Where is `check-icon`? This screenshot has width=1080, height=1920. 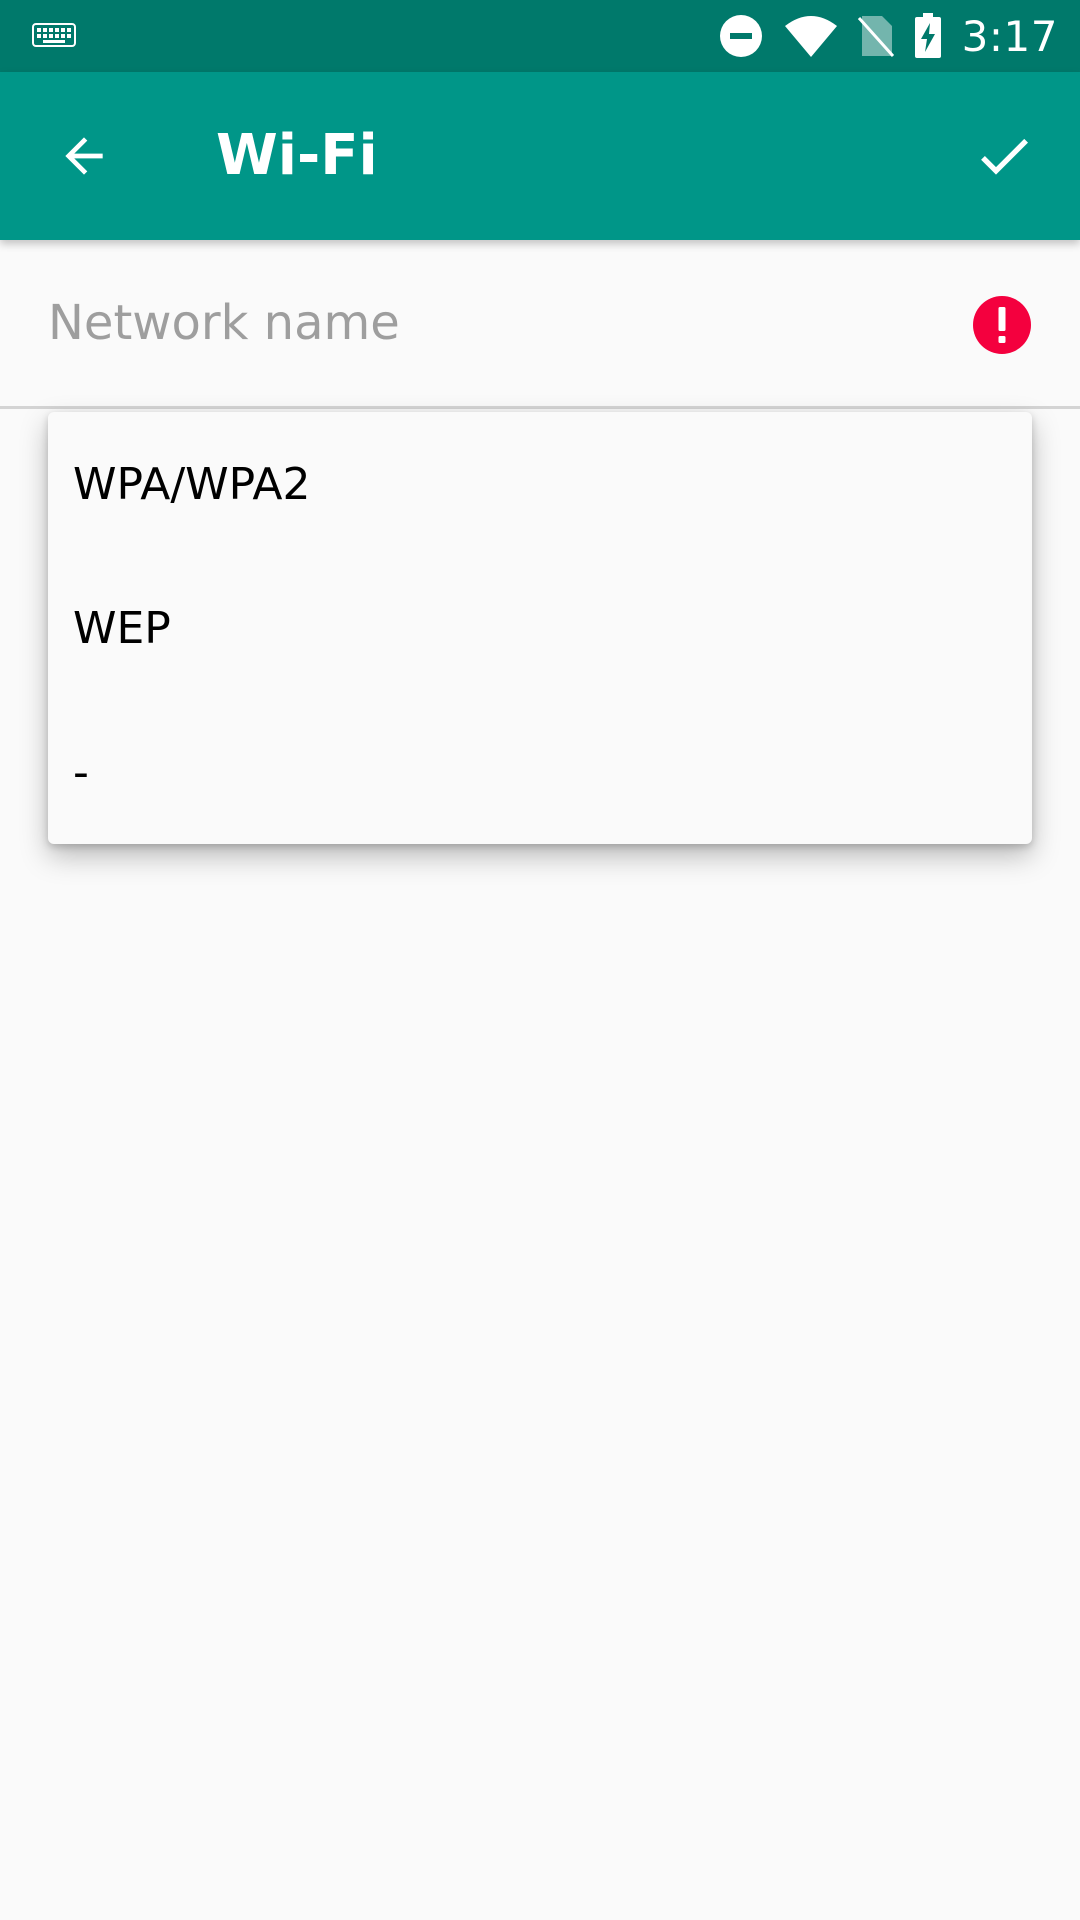 check-icon is located at coordinates (1004, 156).